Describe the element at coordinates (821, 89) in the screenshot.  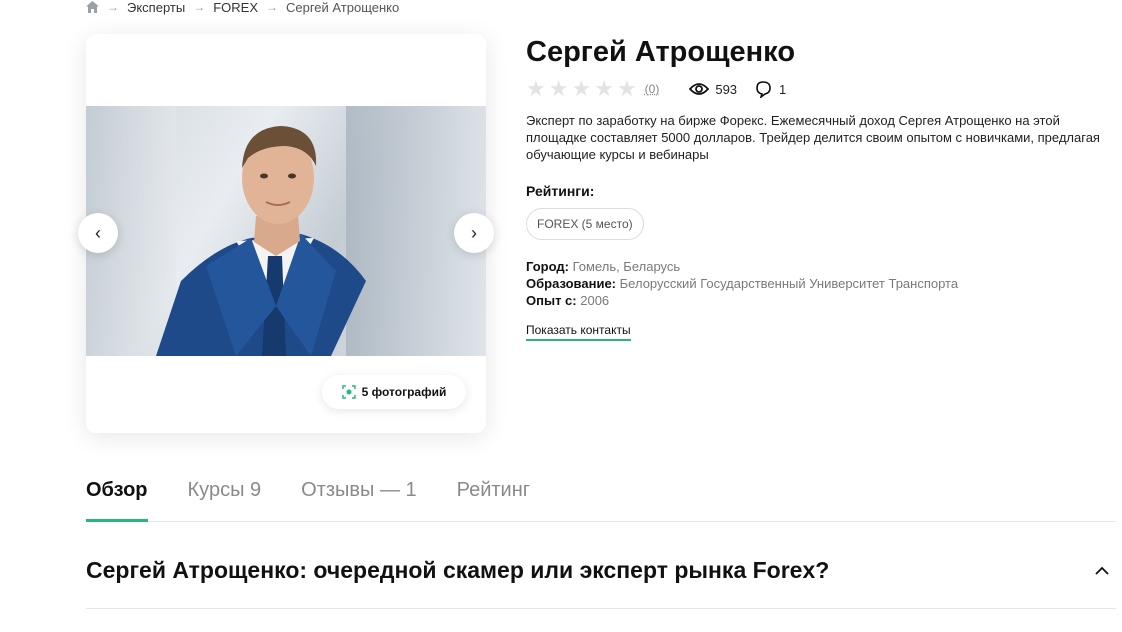
I see `expert-meta: ★ ★ ★ ★ ★ (0) 593 1` at that location.